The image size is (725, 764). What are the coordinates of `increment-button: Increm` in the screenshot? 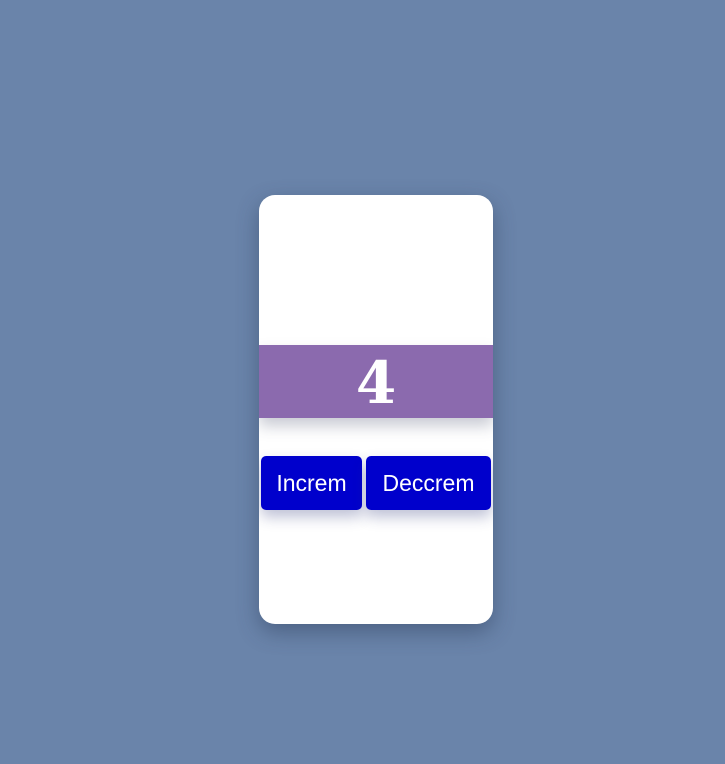 It's located at (311, 483).